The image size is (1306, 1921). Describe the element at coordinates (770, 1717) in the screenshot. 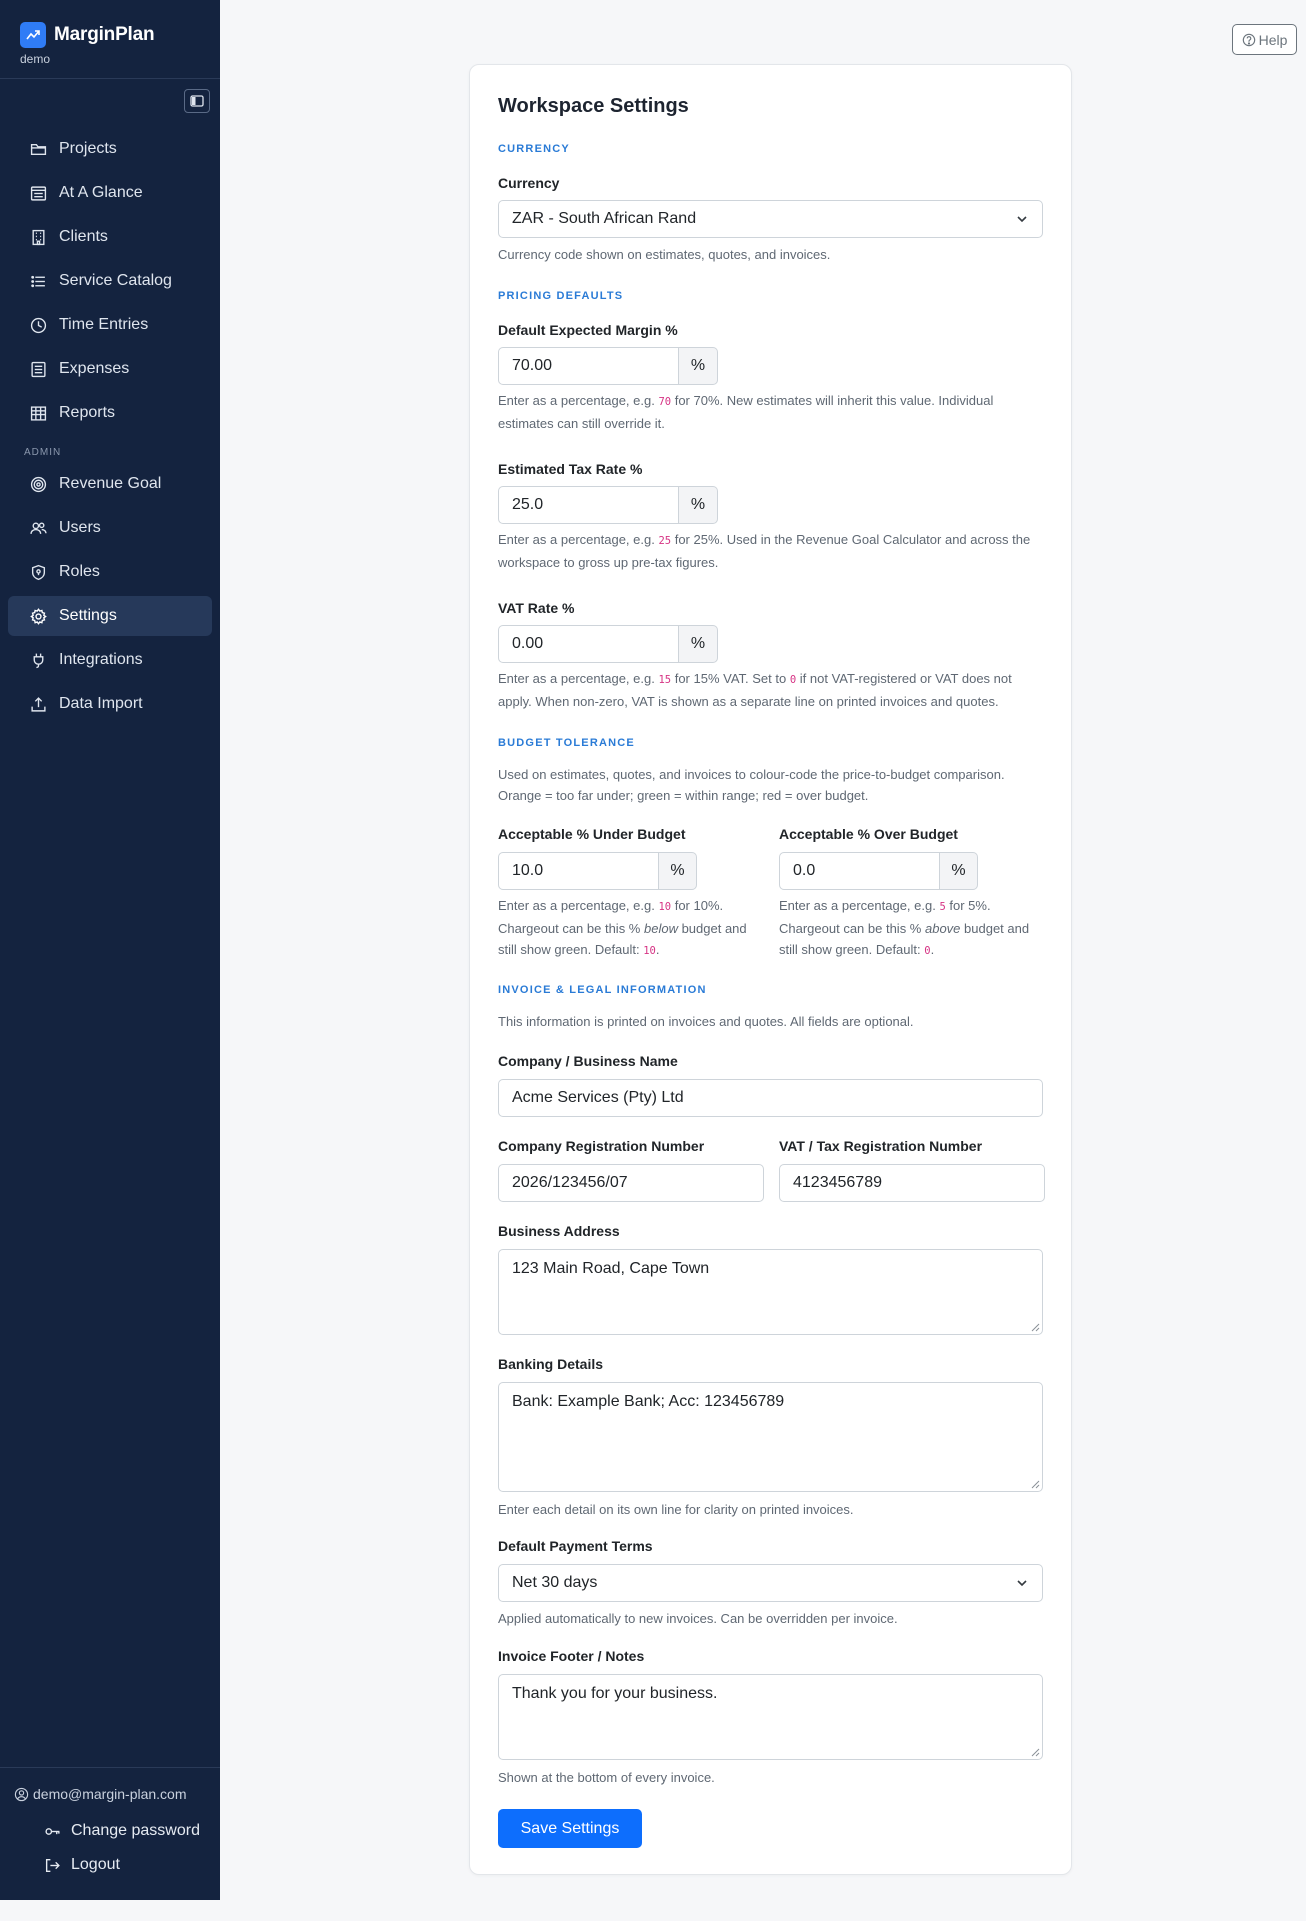

I see `invoice-footer-textarea: Thank you for your business.` at that location.